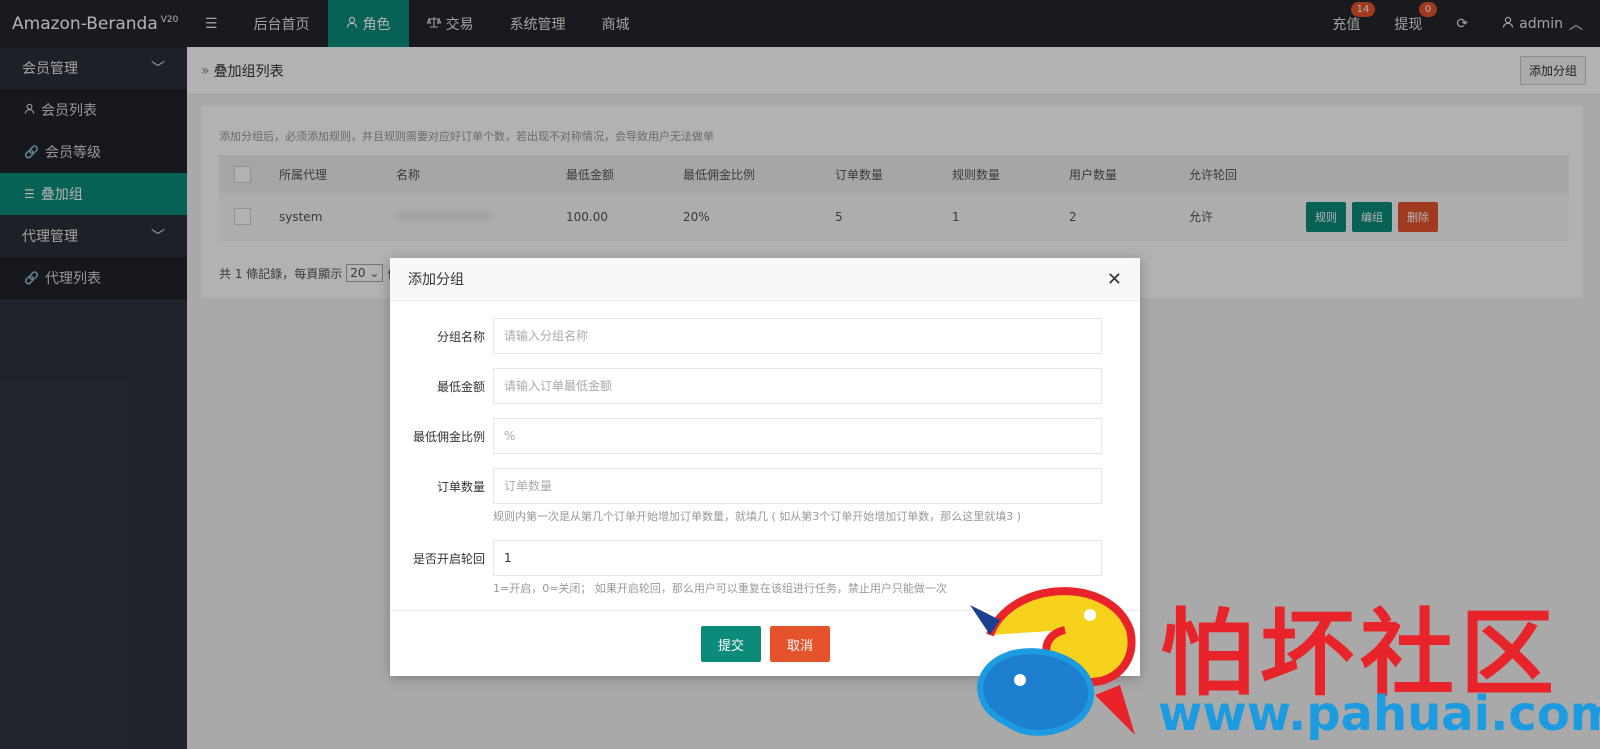 The image size is (1600, 749). Describe the element at coordinates (797, 336) in the screenshot. I see `group-name-input` at that location.